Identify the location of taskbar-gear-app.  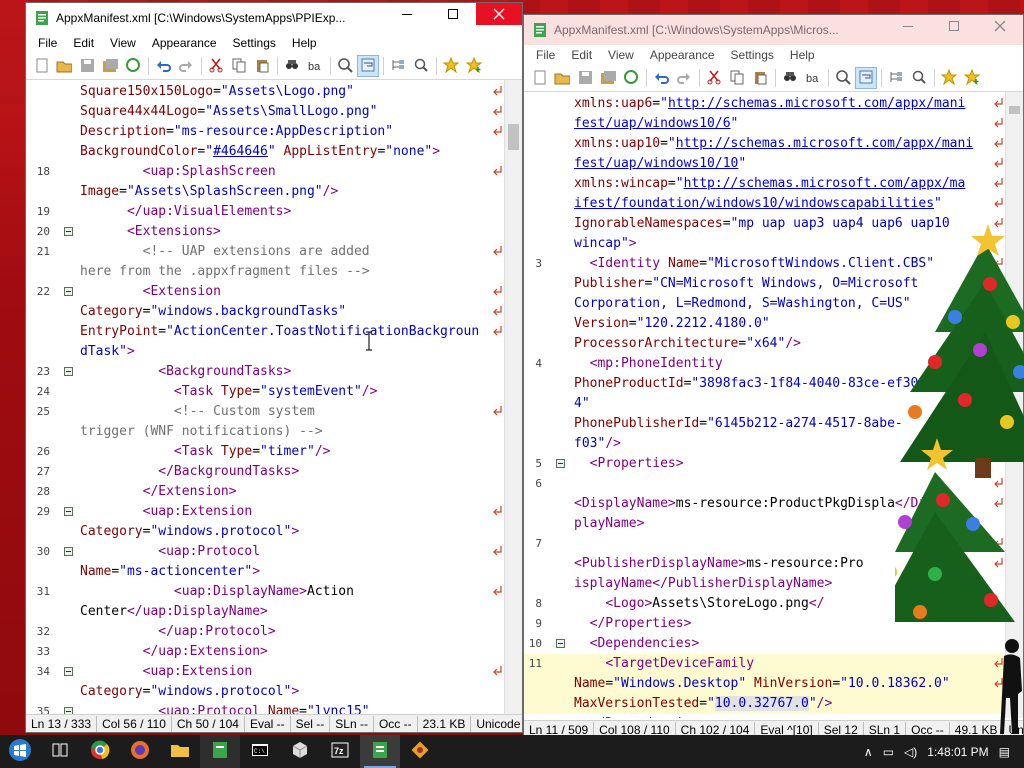
(420, 751).